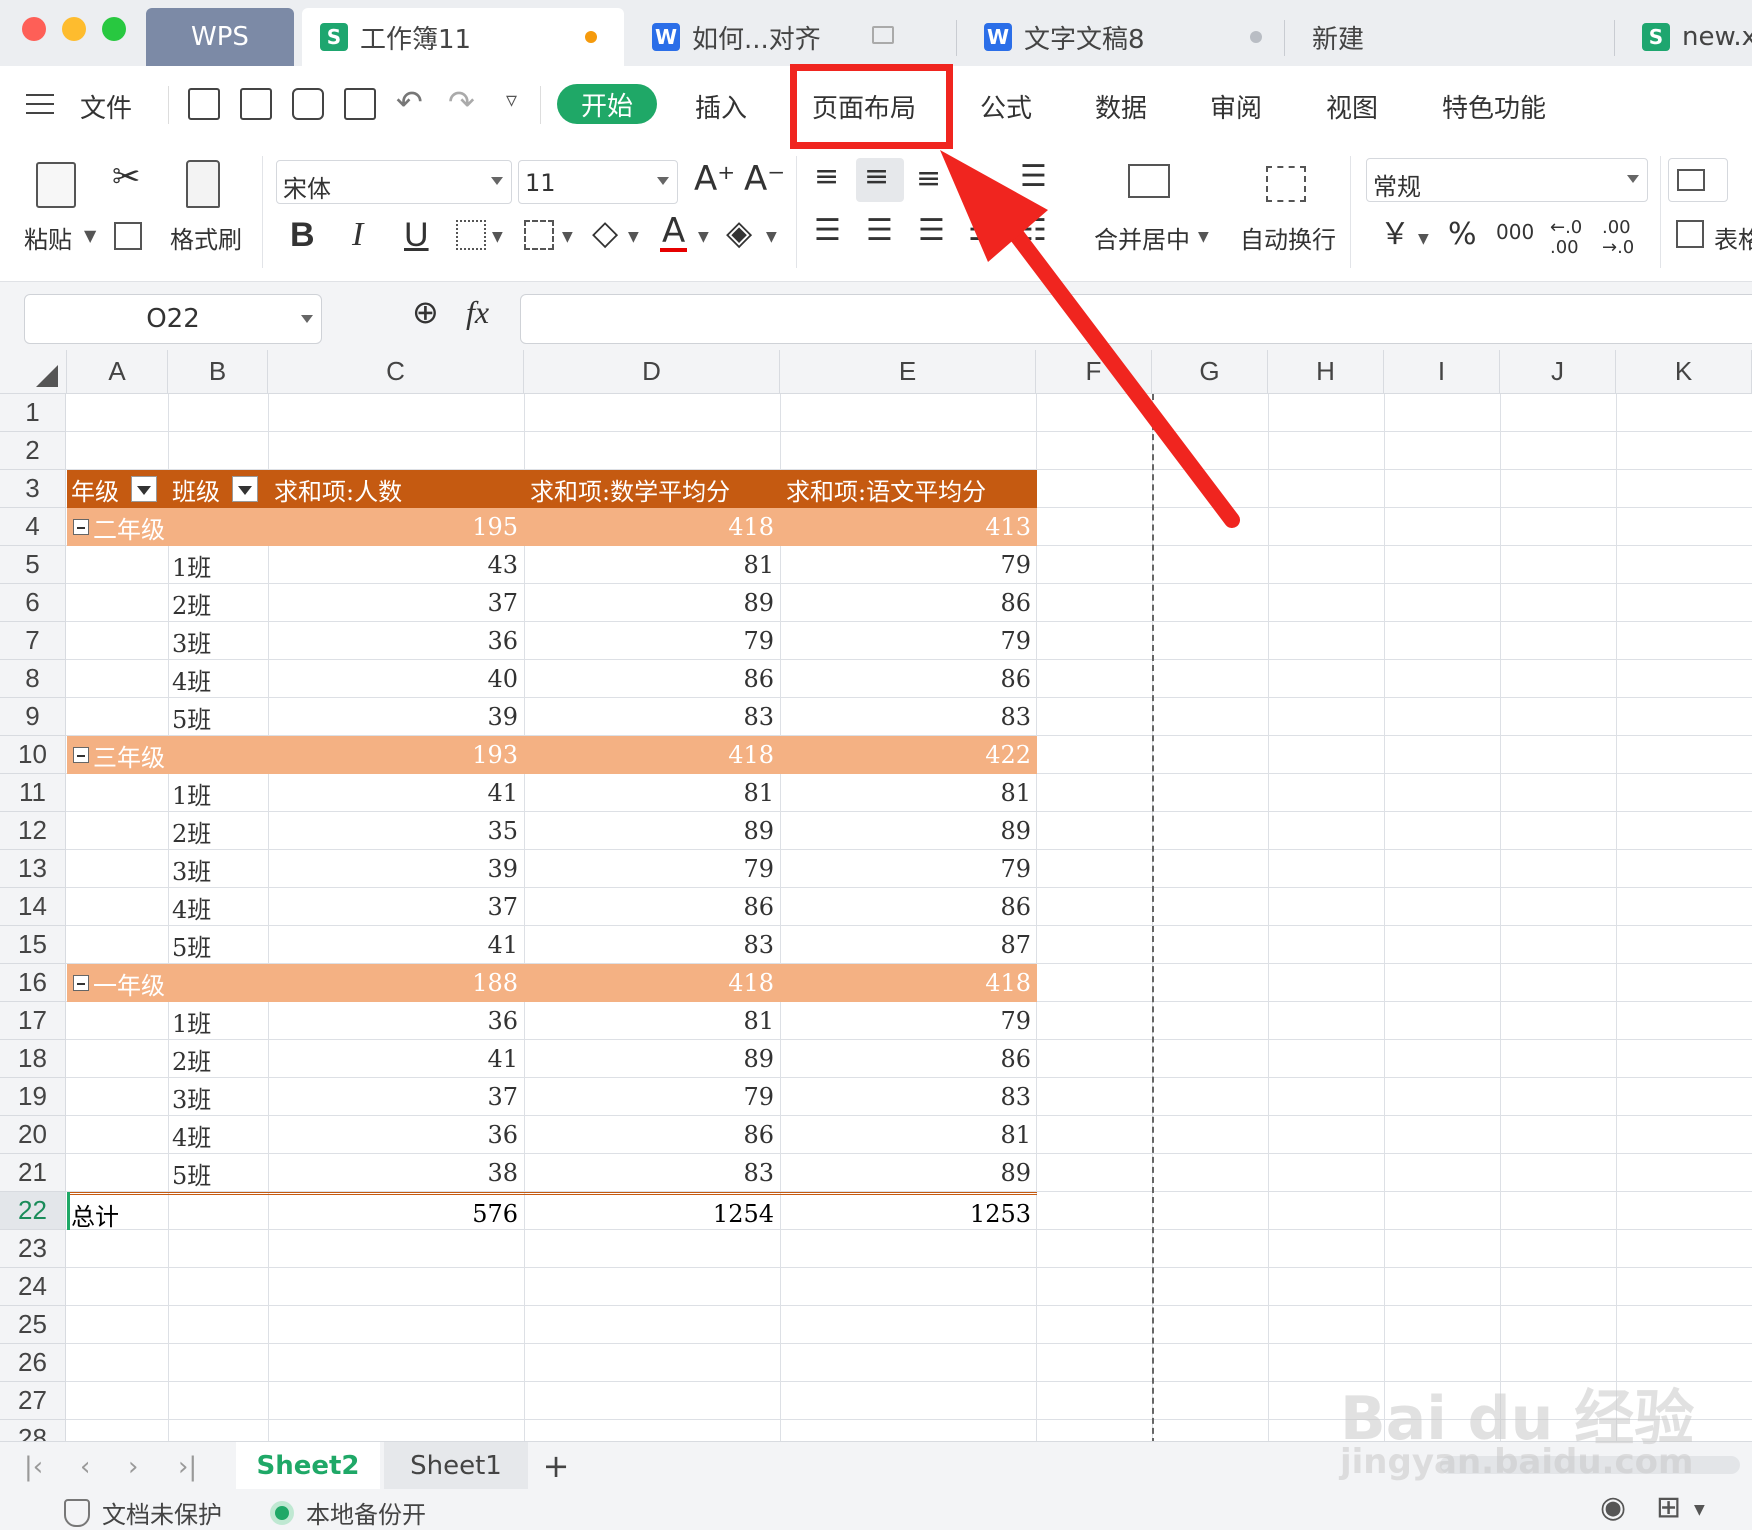 The height and width of the screenshot is (1530, 1752). I want to click on annotation-arrow, so click(1090, 339).